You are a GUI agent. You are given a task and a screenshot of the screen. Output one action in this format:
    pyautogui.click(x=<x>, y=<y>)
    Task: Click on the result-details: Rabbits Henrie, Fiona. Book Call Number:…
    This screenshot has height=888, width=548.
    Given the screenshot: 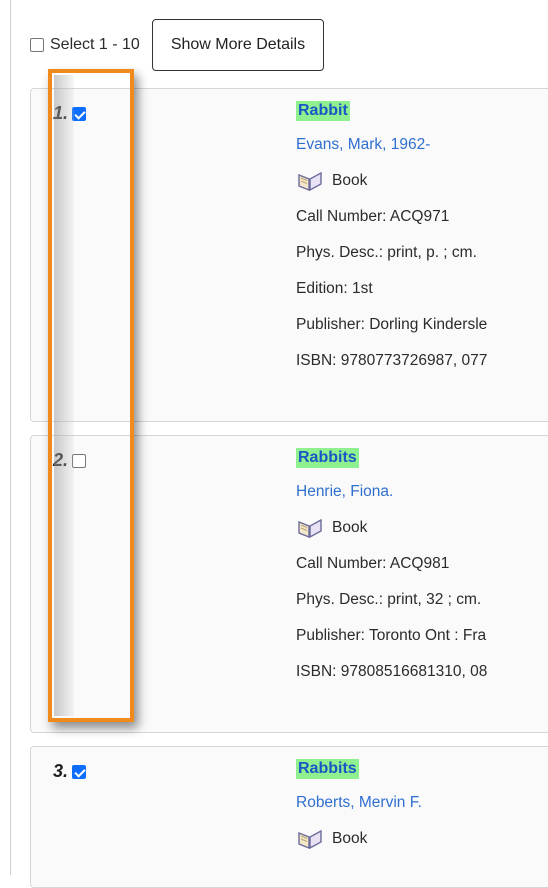 What is the action you would take?
    pyautogui.click(x=422, y=565)
    